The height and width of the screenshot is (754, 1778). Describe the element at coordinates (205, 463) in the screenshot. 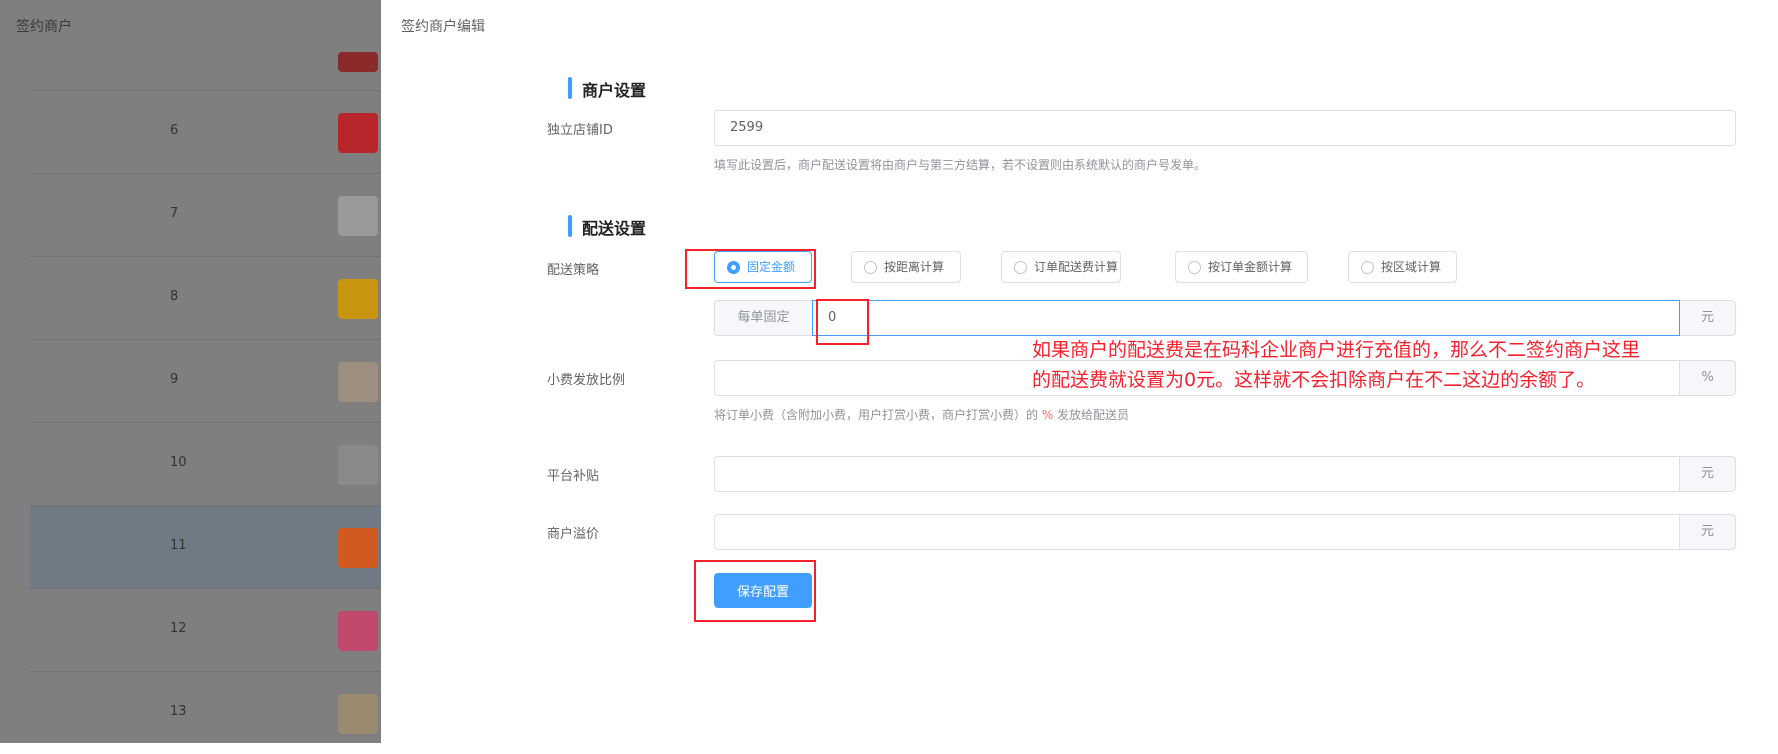

I see `list-row: 10` at that location.